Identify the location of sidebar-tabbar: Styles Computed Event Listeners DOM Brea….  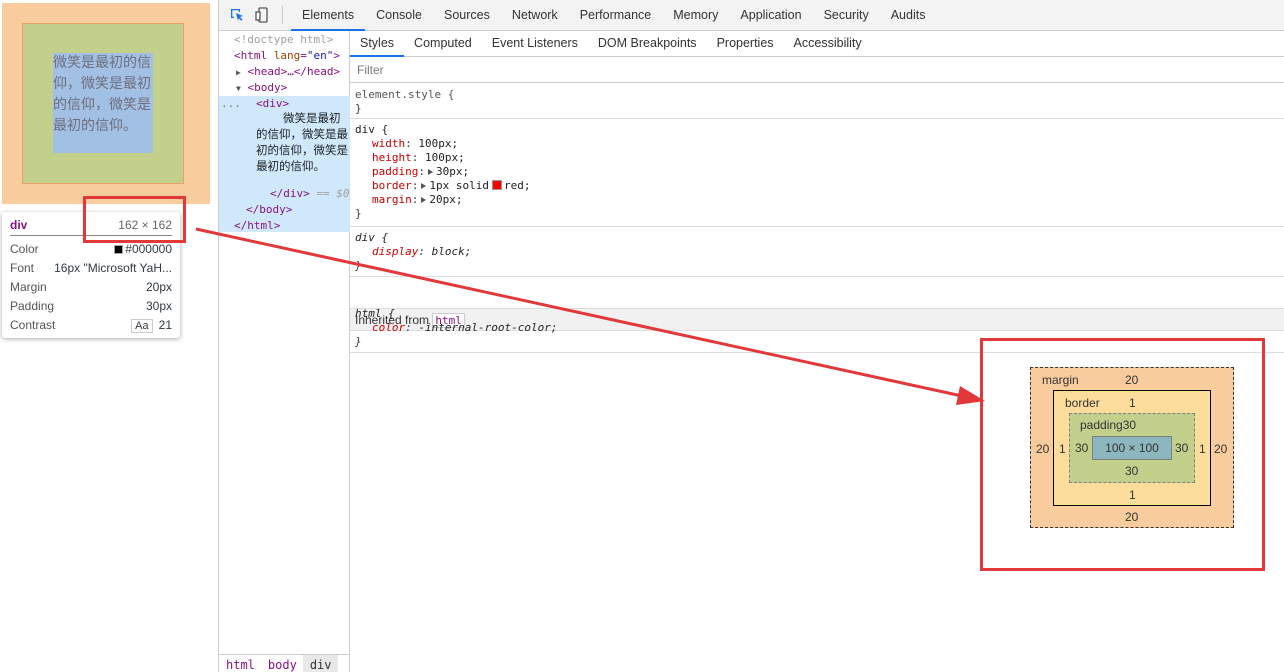
(817, 44).